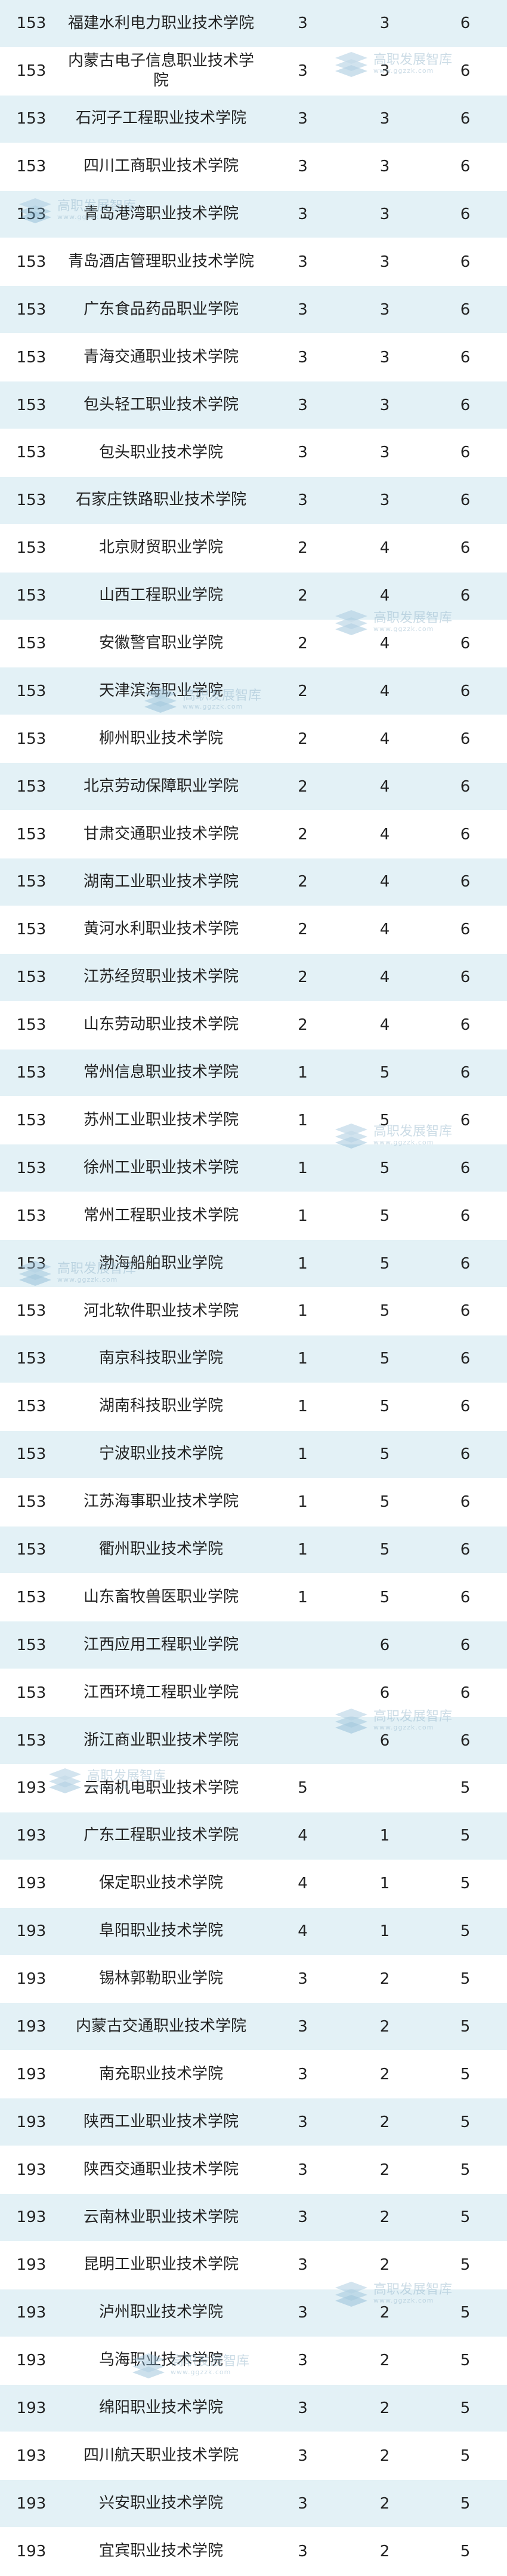 Image resolution: width=507 pixels, height=2576 pixels. Describe the element at coordinates (160, 70) in the screenshot. I see `school-name-cell: 内蒙古电子信息职业技术学院` at that location.